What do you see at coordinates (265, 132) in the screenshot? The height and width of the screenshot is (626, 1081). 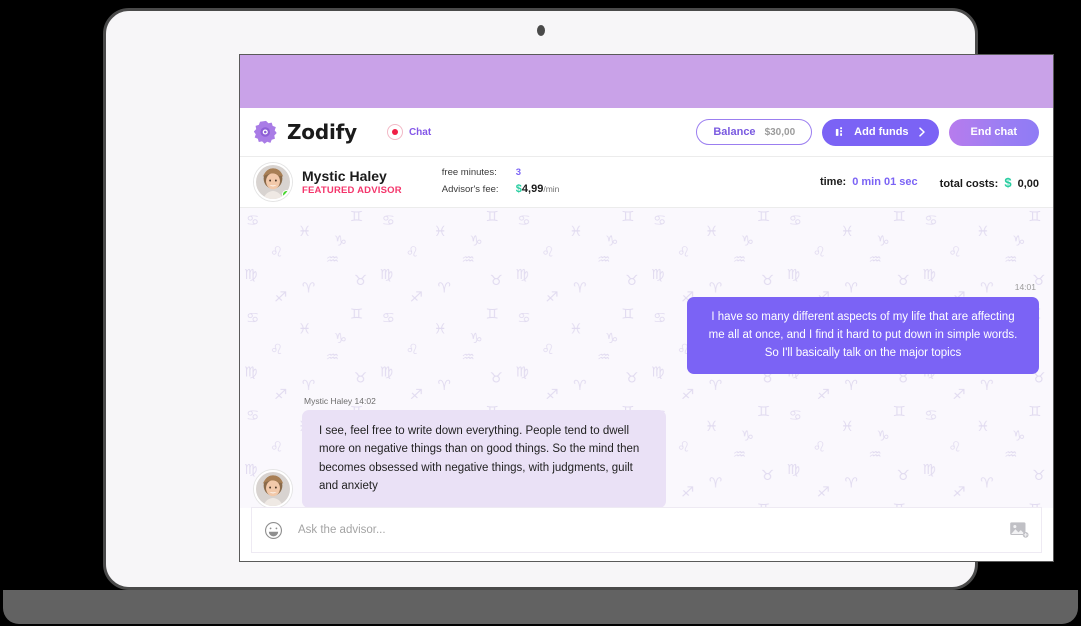 I see `rosette-logo-icon` at bounding box center [265, 132].